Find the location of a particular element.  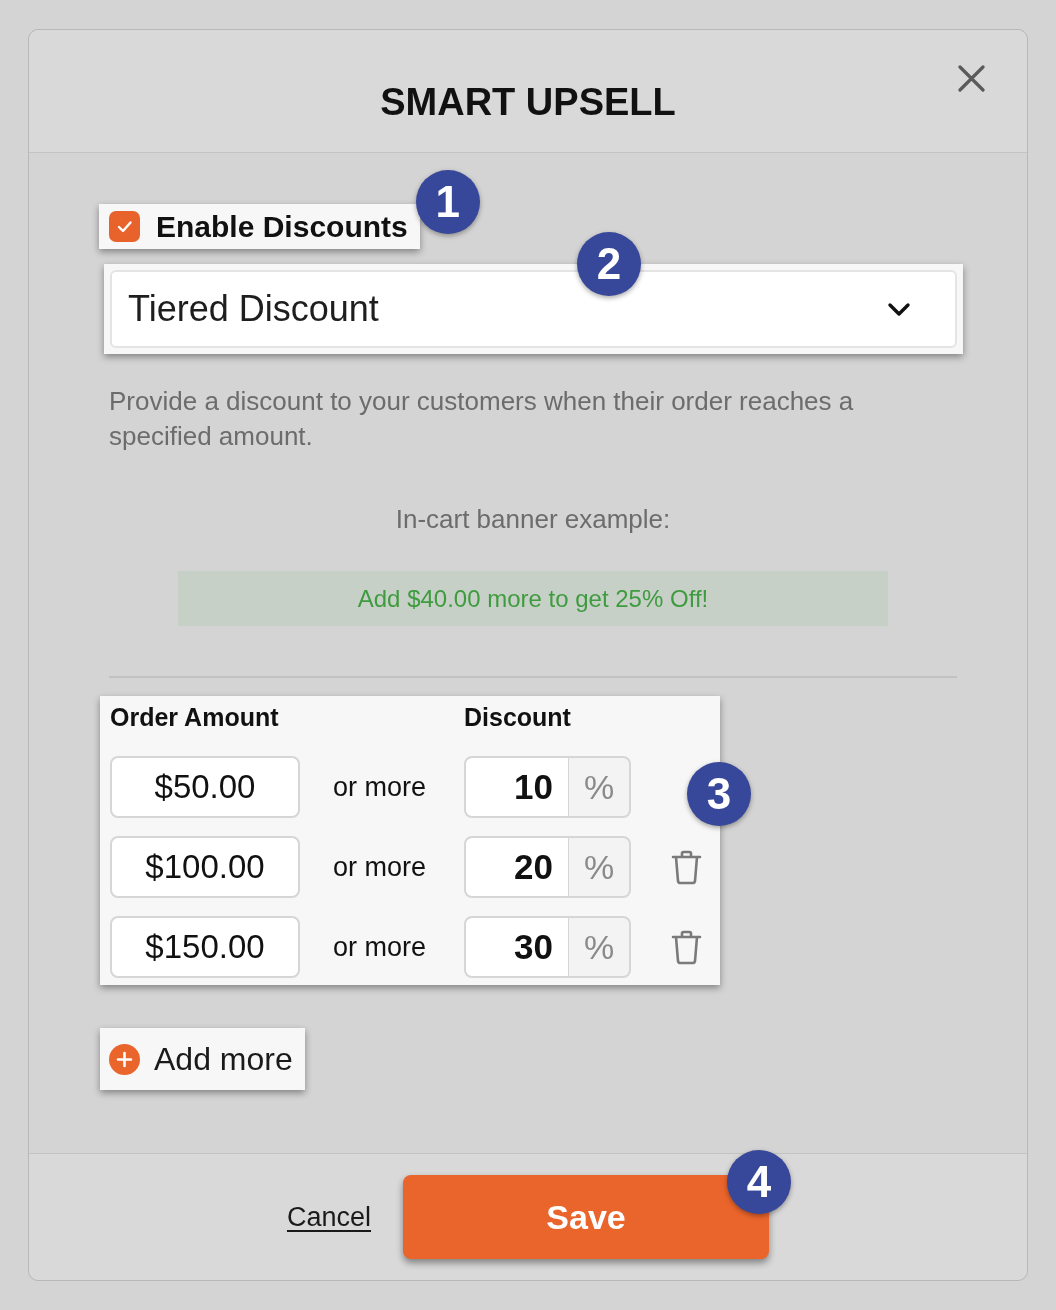

discount-input: 10 is located at coordinates (516, 787).